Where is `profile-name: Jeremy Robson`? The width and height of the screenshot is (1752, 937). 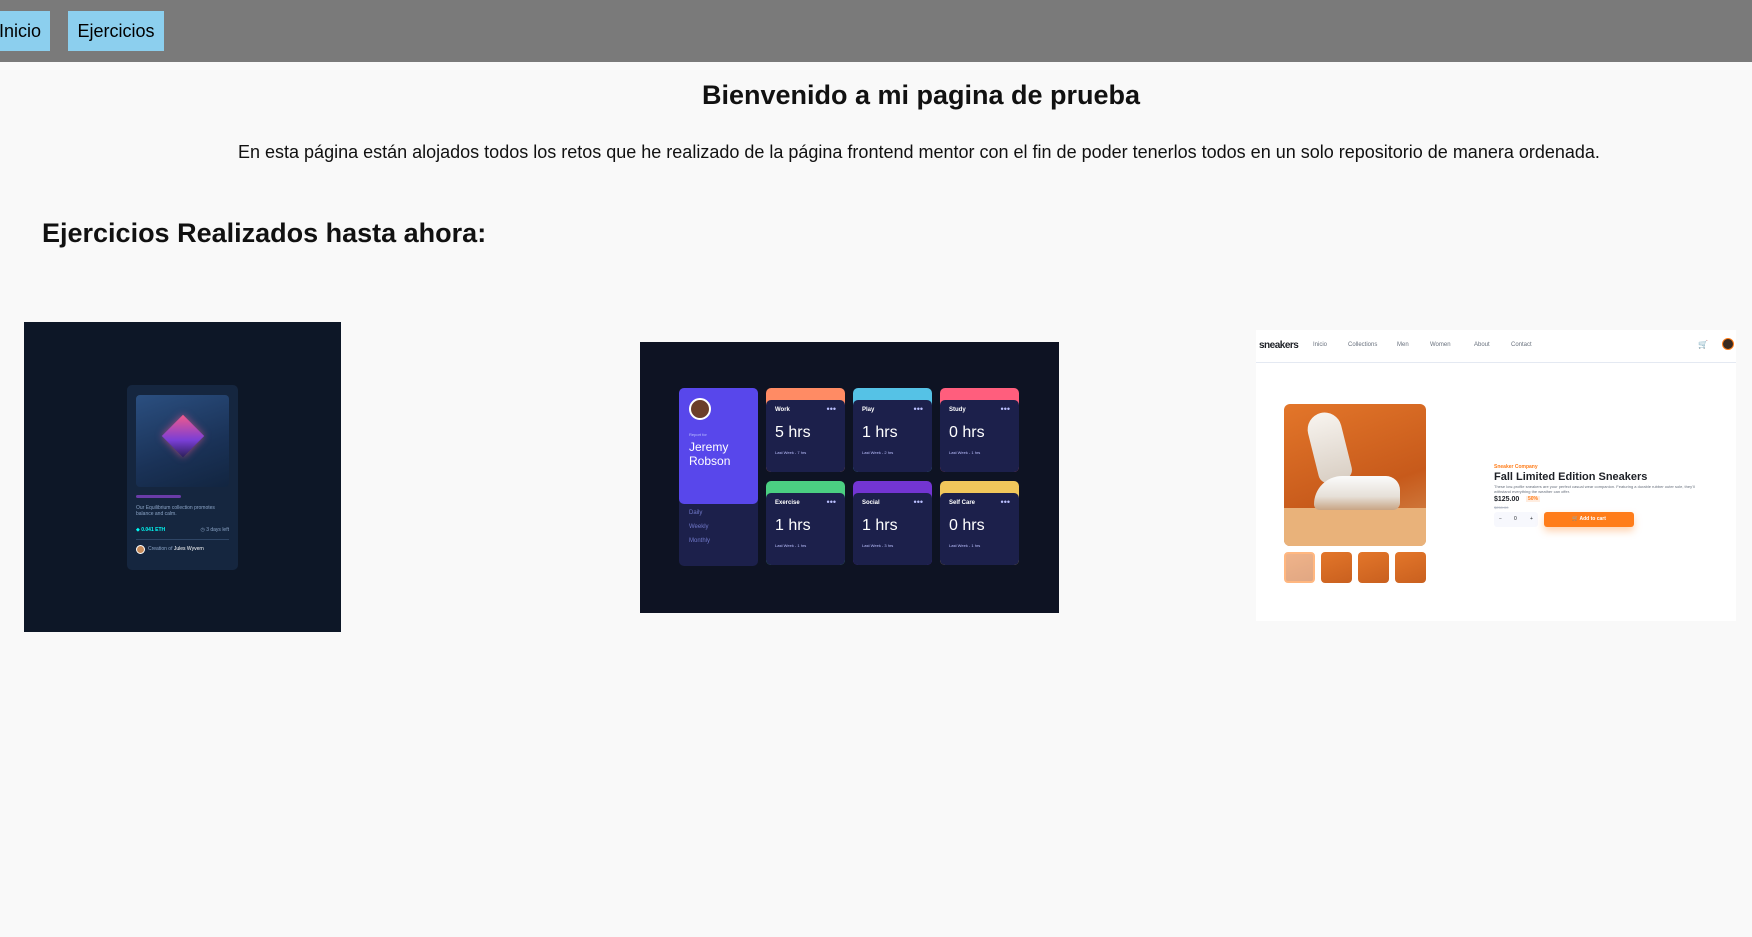 profile-name: Jeremy Robson is located at coordinates (710, 454).